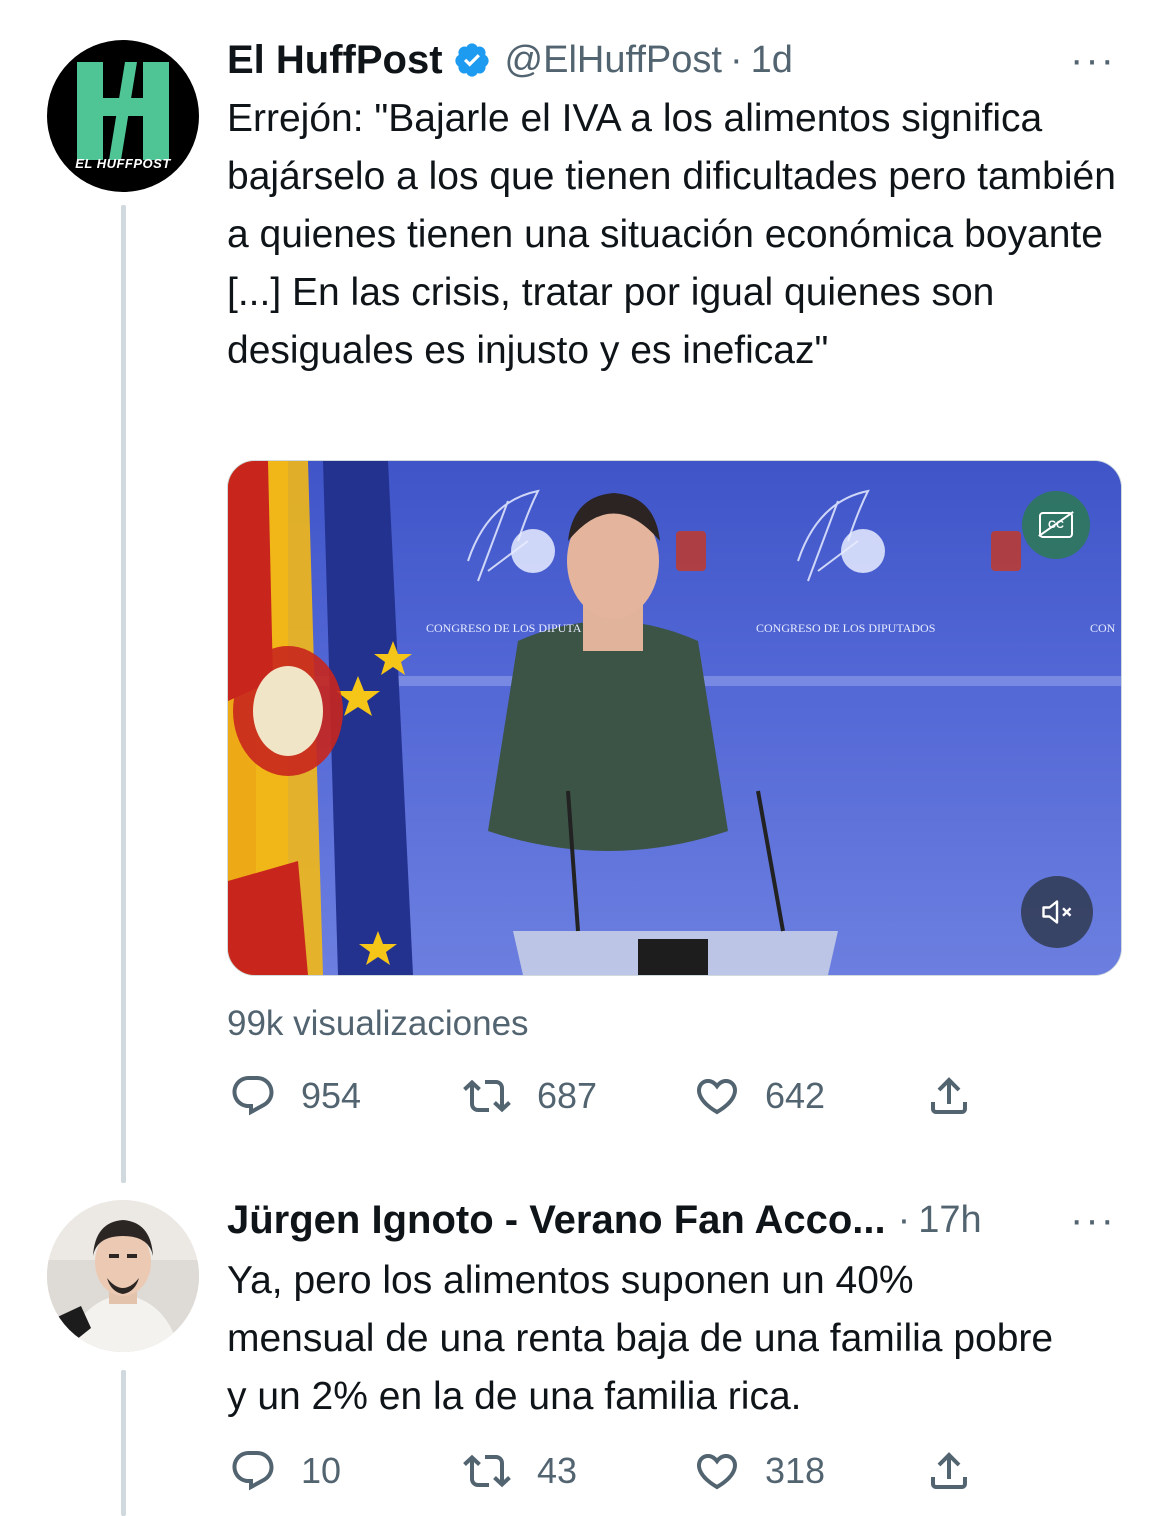  I want to click on tweet-header: El HuffPost @ElHuffPost · 1d, so click(510, 60).